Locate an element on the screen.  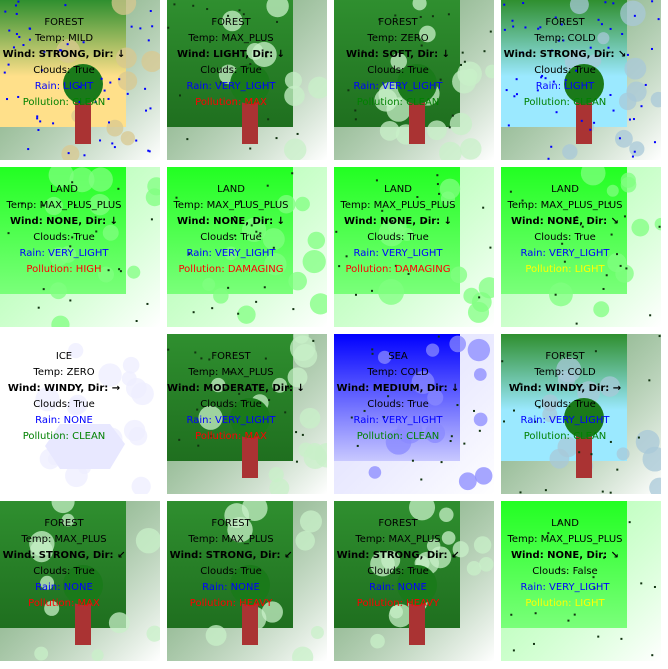
tile-biome-label: SEA is located at coordinates (398, 356).